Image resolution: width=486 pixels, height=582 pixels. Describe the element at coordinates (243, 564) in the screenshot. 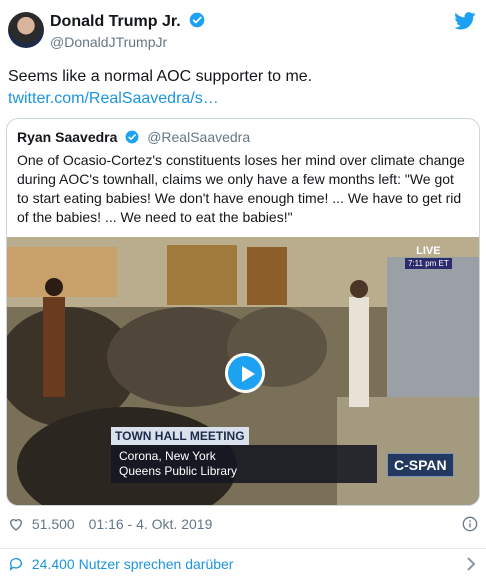

I see `conversation-link: 24.400 Nutzer sprechen darüber` at that location.